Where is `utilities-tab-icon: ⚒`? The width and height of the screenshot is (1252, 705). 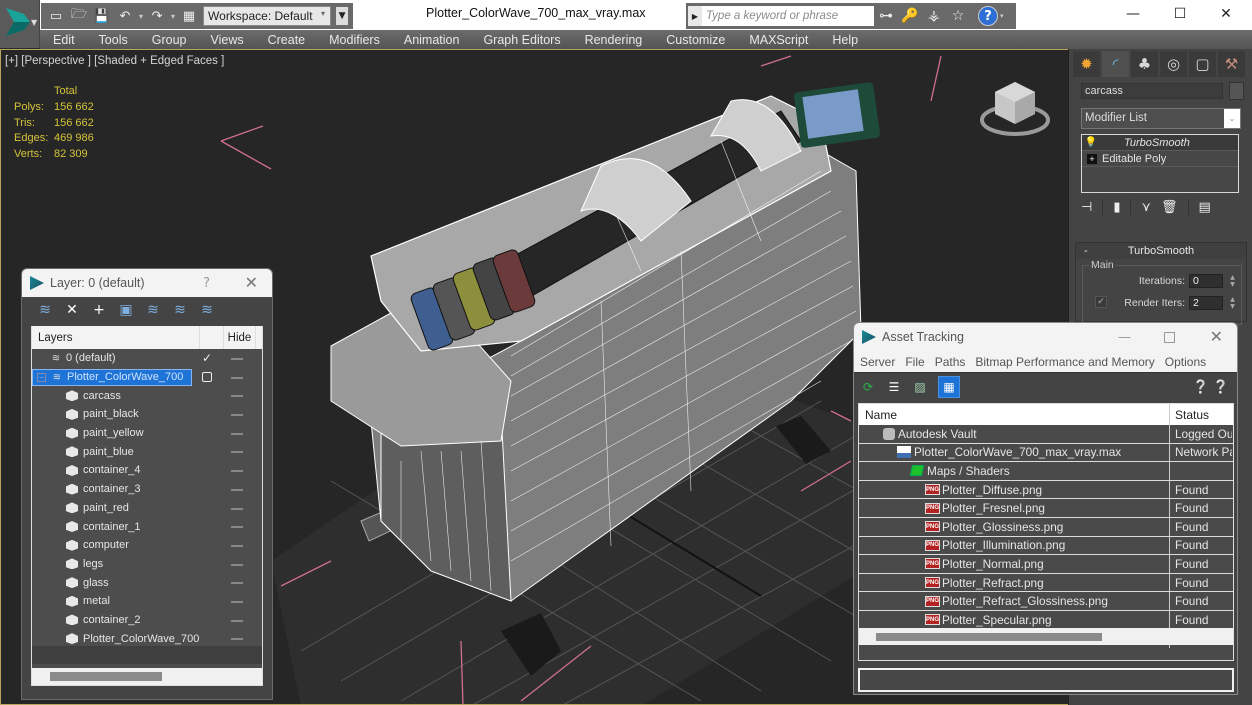
utilities-tab-icon: ⚒ is located at coordinates (1231, 64).